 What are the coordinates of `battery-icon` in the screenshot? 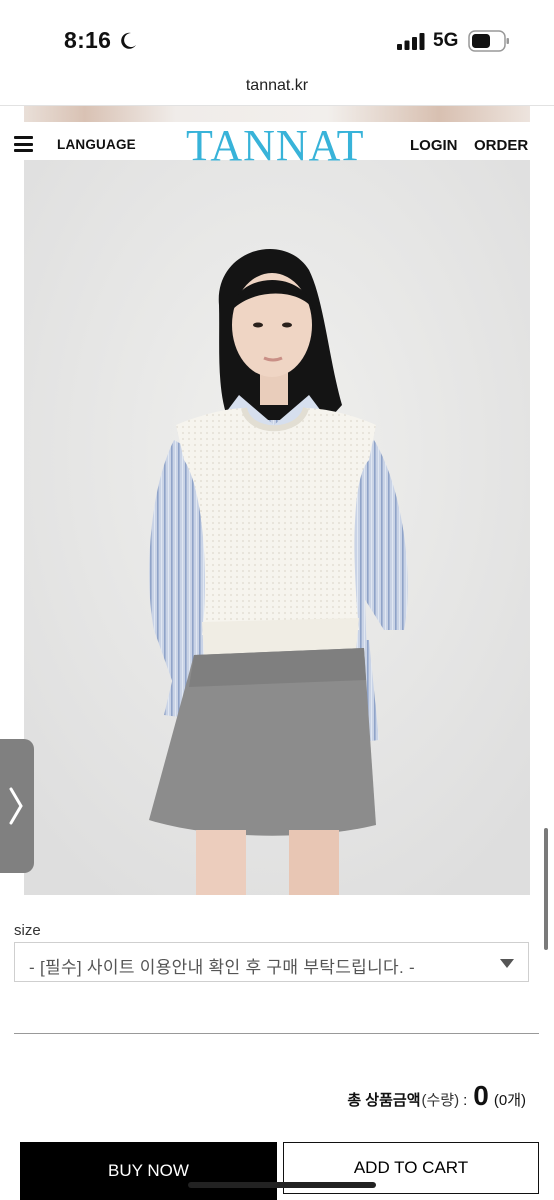 It's located at (488, 41).